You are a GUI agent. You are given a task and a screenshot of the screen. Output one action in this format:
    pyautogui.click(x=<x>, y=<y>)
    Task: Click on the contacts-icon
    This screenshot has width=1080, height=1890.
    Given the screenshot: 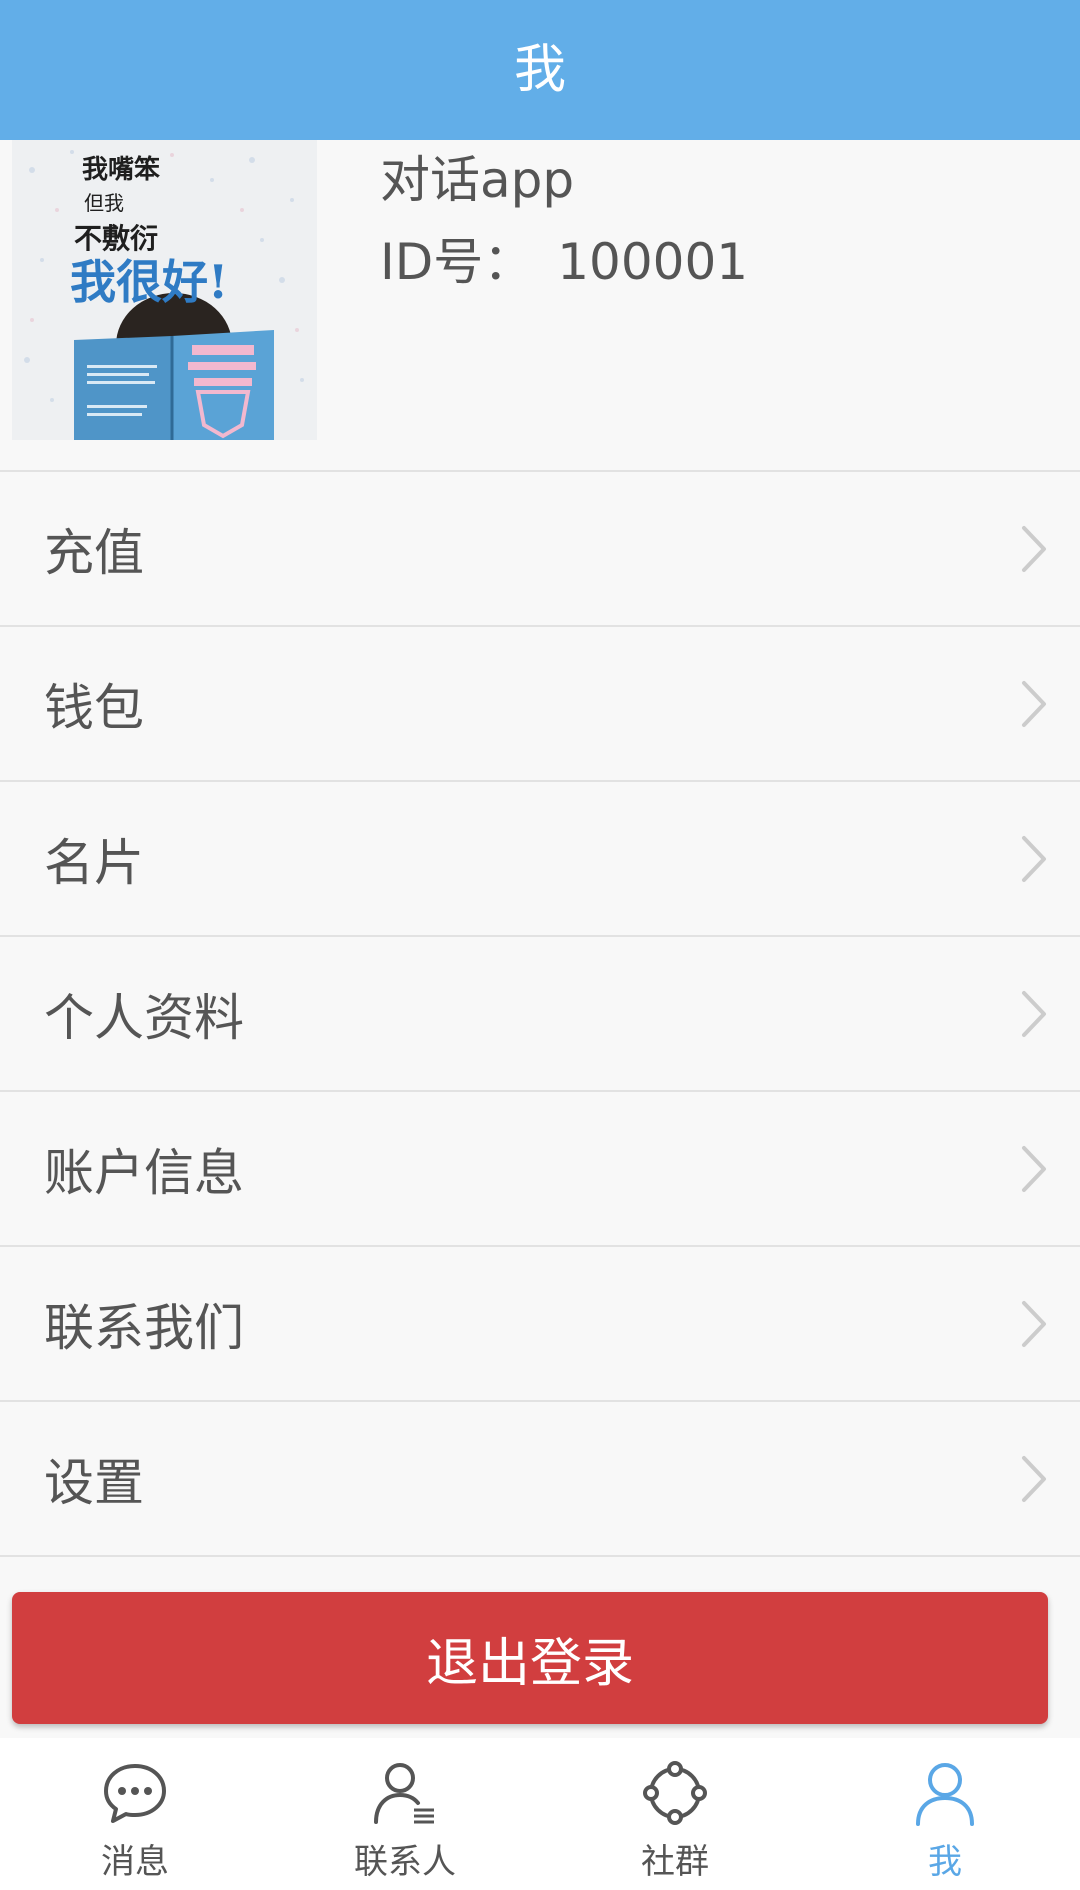 What is the action you would take?
    pyautogui.click(x=404, y=1793)
    